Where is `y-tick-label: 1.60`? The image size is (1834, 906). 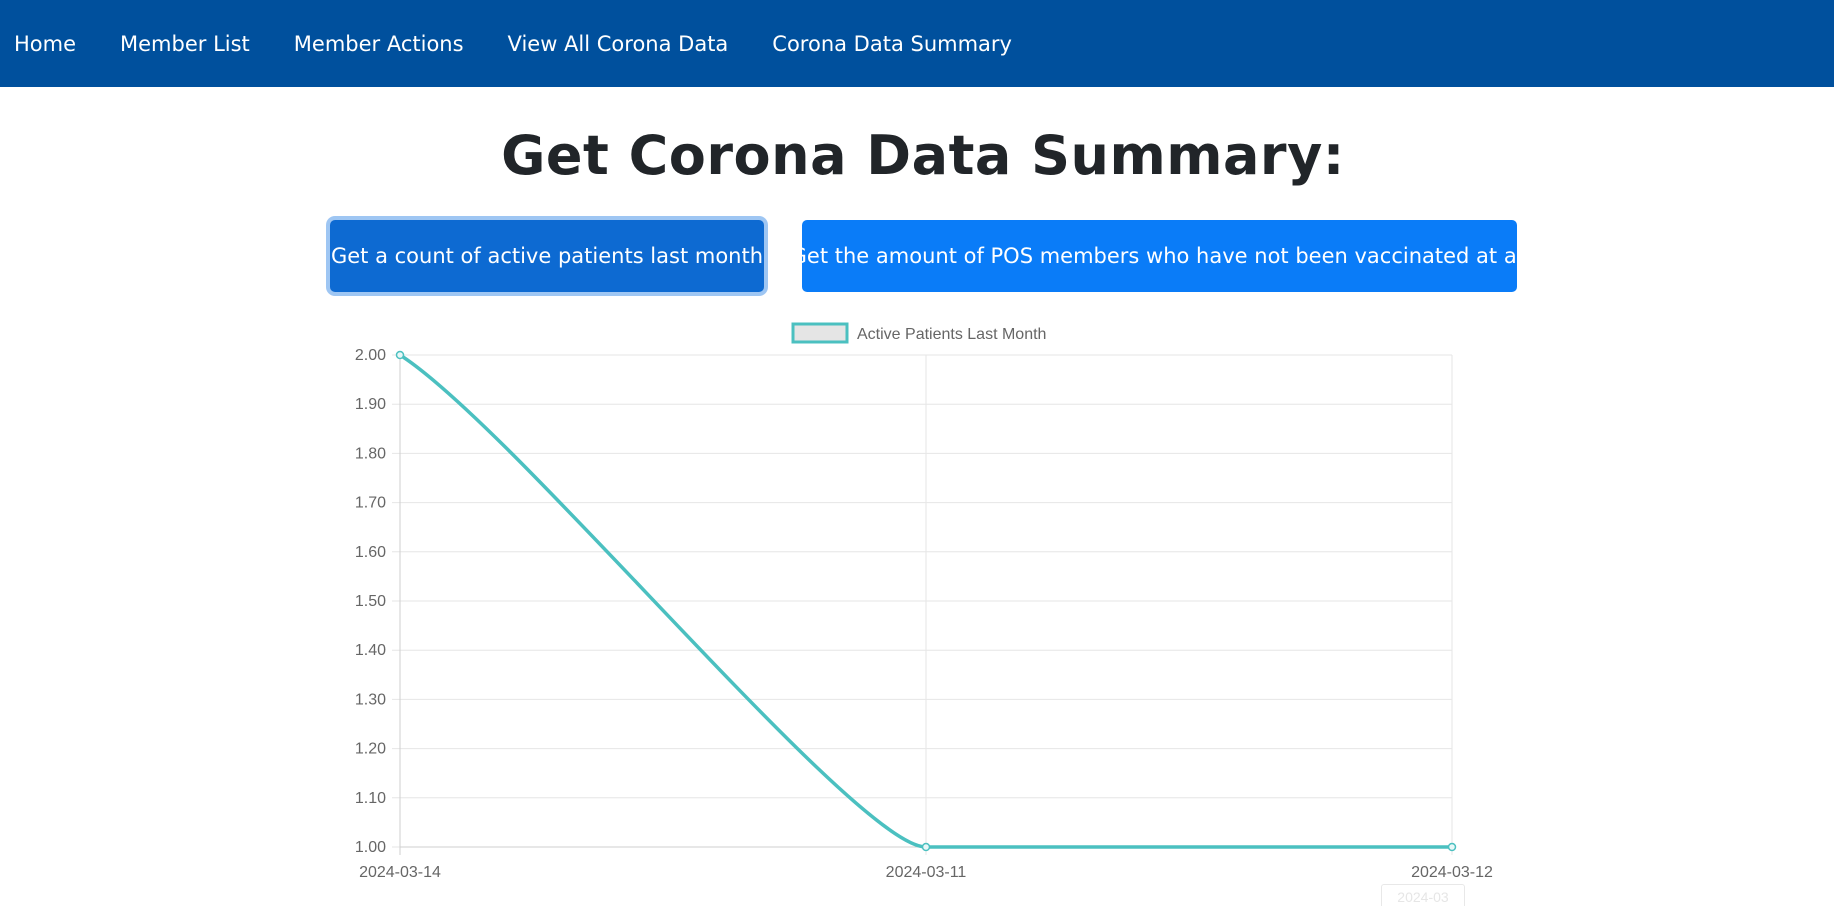
y-tick-label: 1.60 is located at coordinates (370, 552).